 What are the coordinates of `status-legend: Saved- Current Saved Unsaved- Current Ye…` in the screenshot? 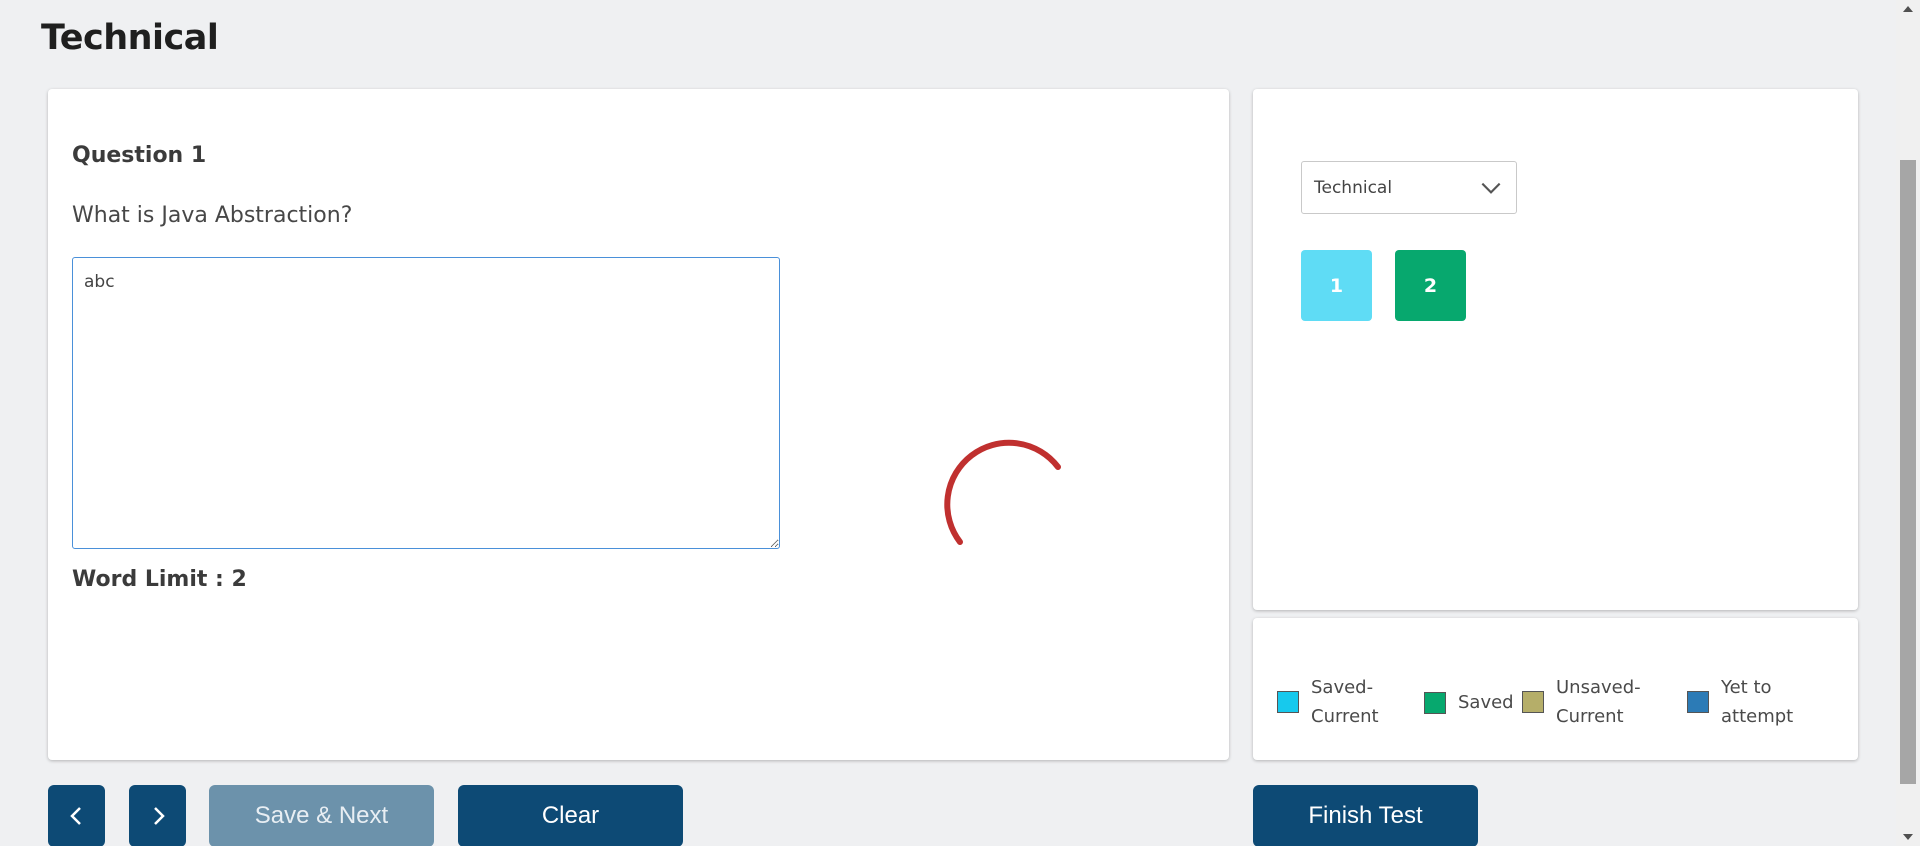 It's located at (1555, 689).